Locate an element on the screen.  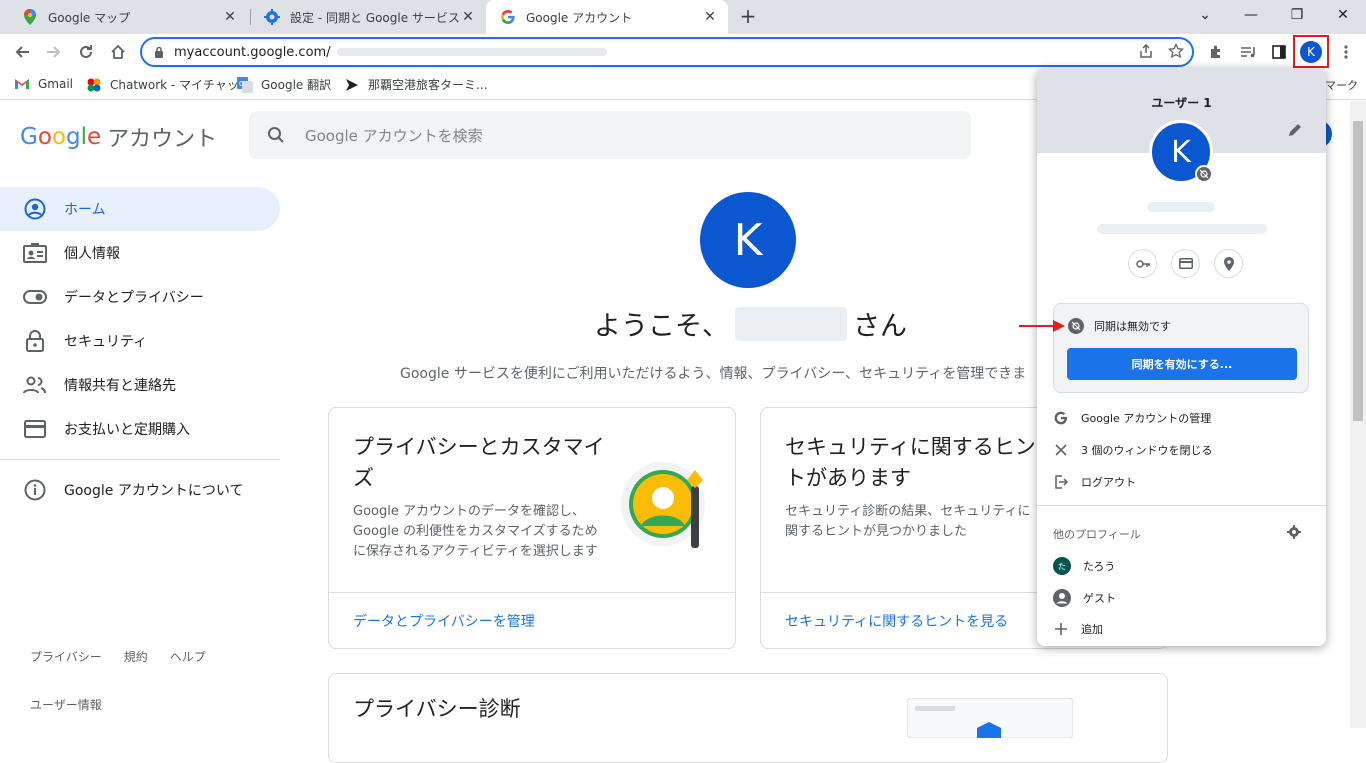
close-window-button: ✕ is located at coordinates (1343, 15).